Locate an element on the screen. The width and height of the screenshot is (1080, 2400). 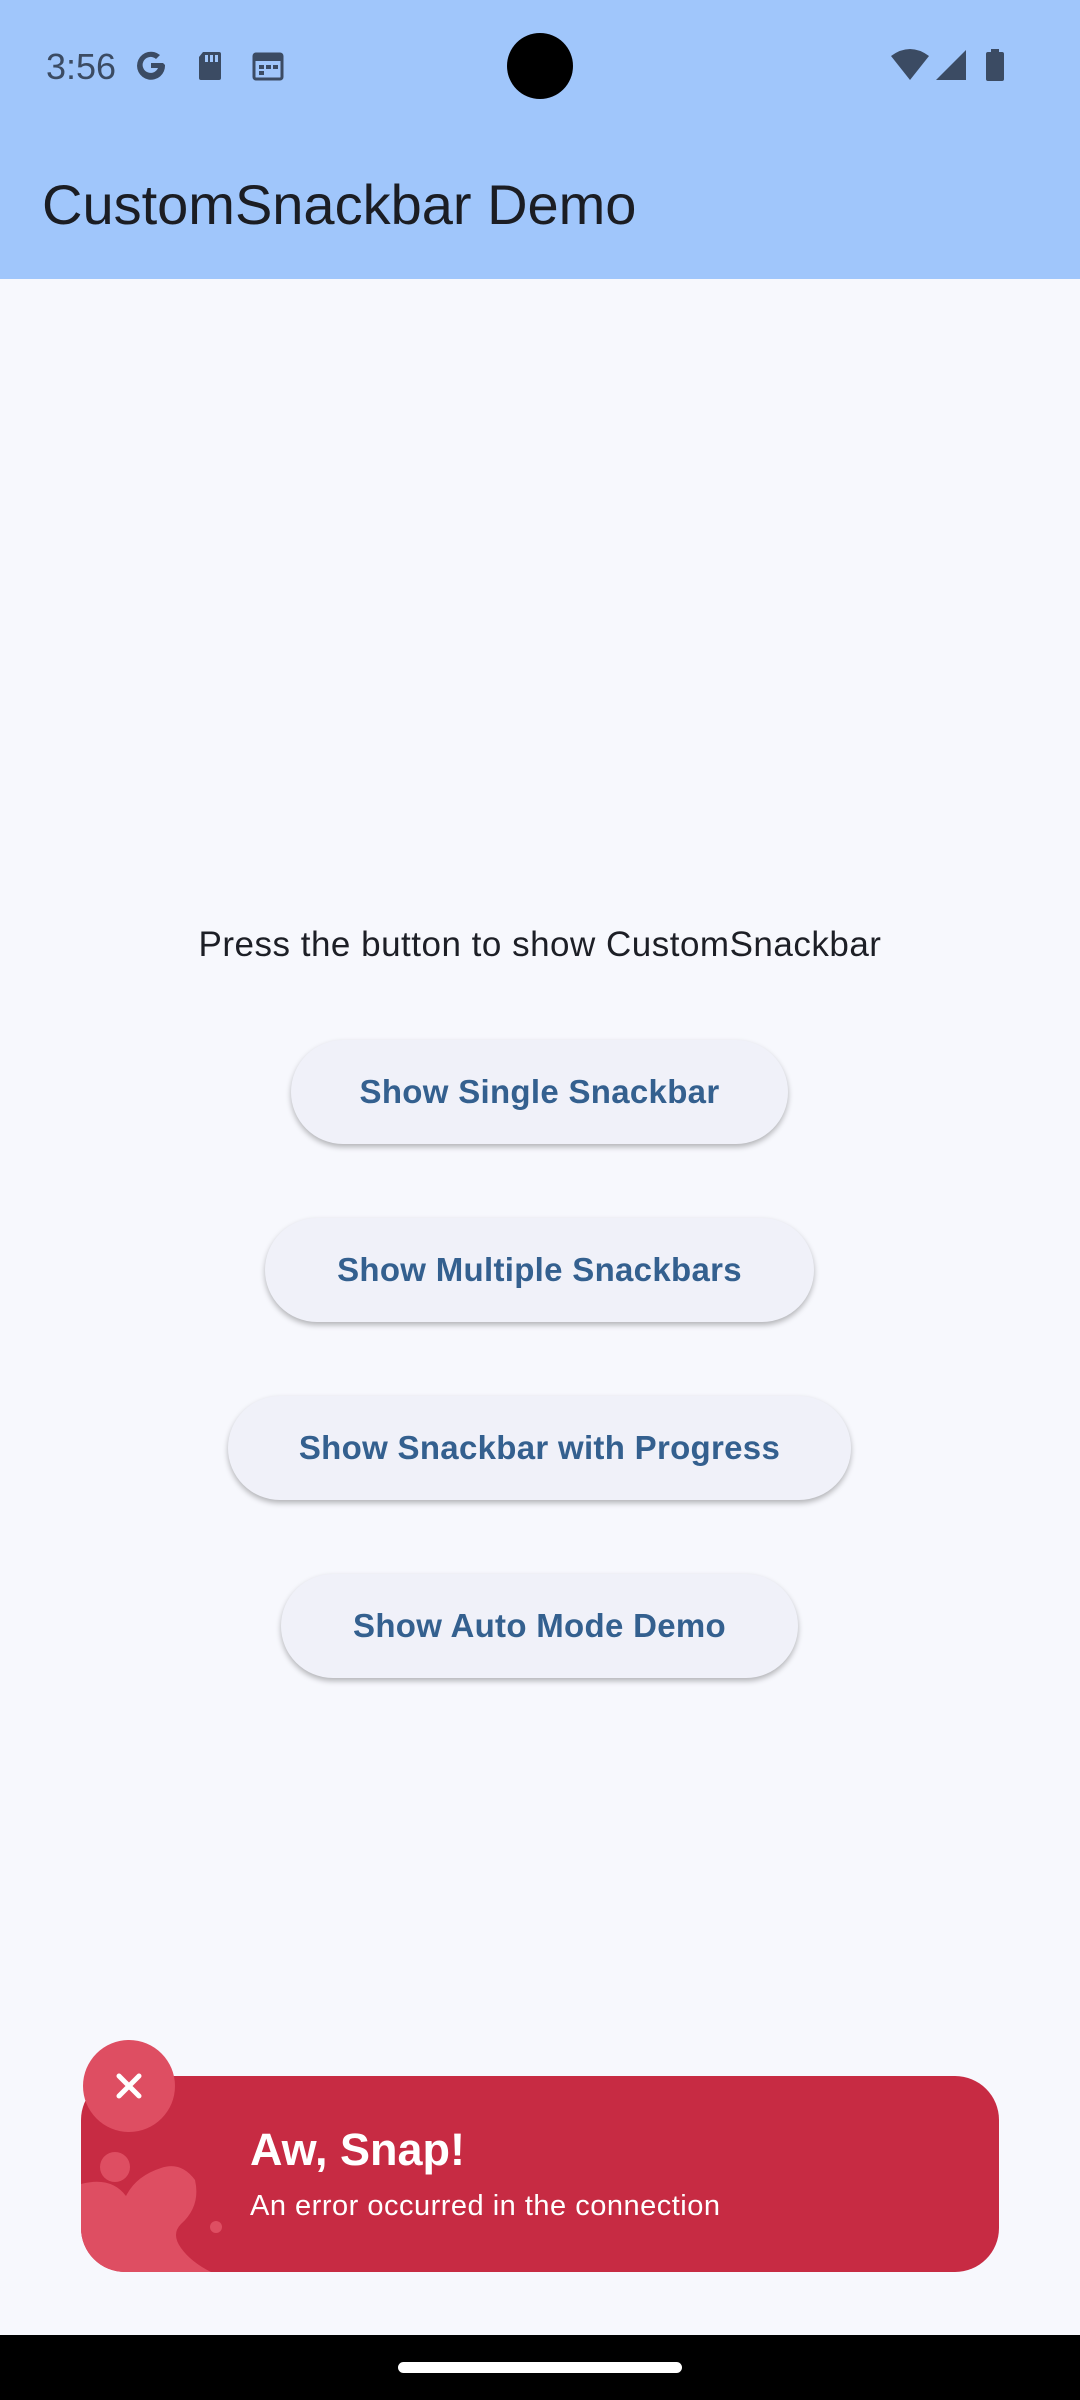
status-bar: 3:56 is located at coordinates (540, 66).